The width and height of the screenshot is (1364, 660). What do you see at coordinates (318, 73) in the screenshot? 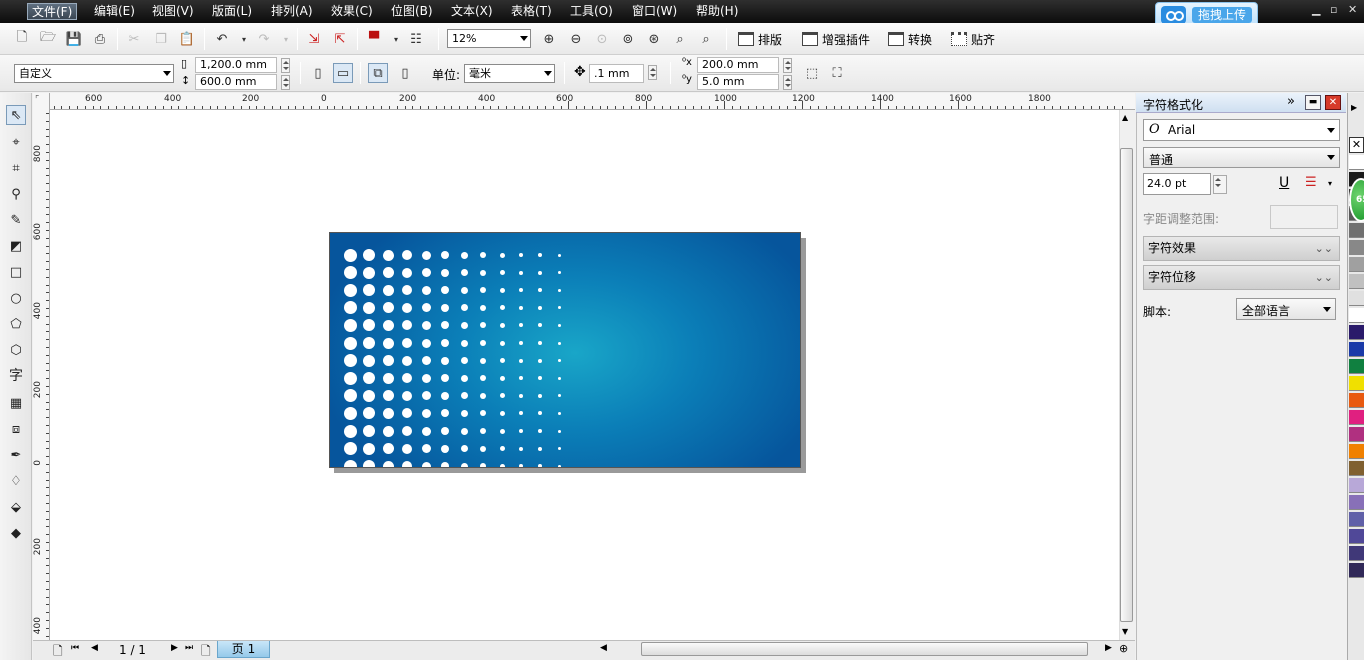
I see `portrait-icon: ▯` at bounding box center [318, 73].